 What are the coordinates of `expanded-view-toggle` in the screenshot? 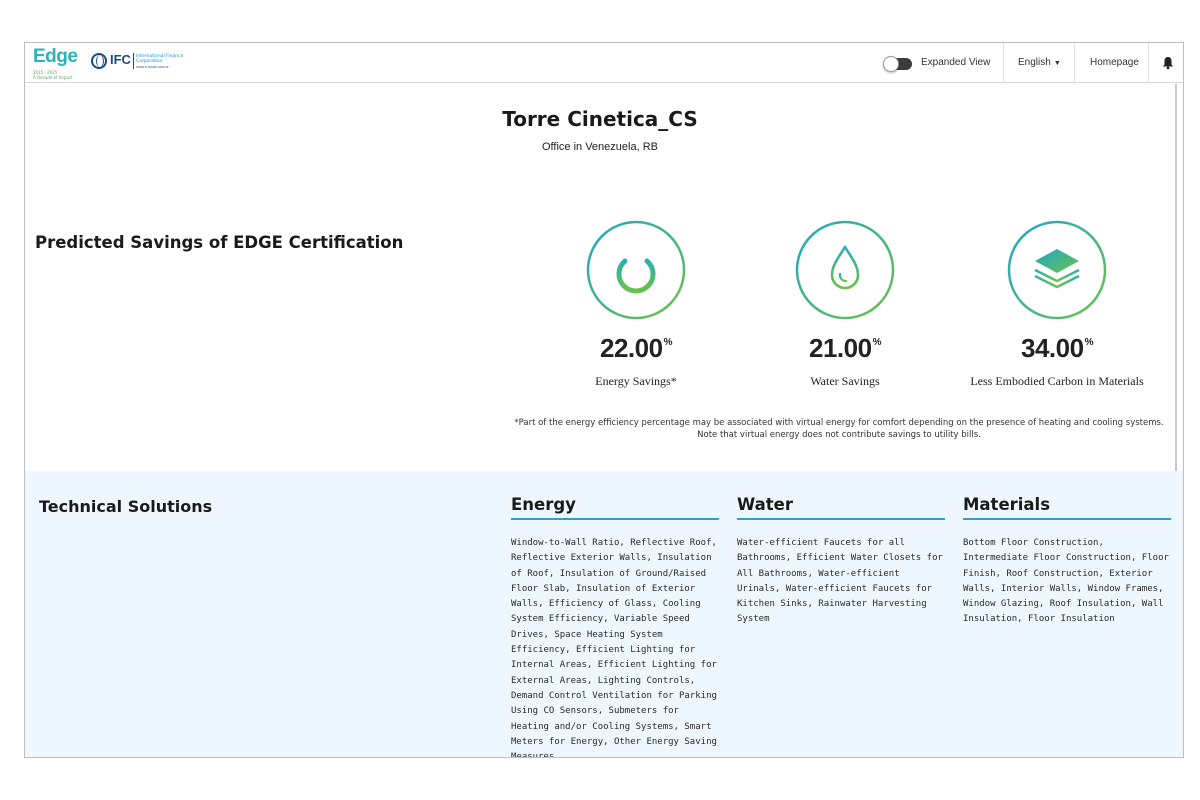 It's located at (897, 64).